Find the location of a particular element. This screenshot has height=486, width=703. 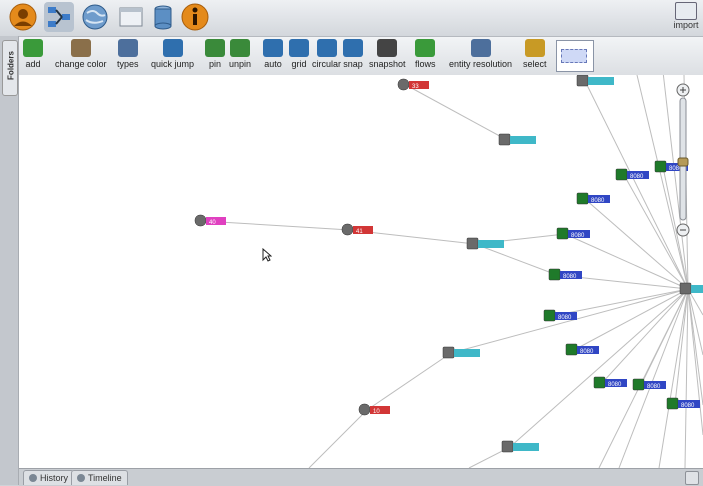

toolbar-2-button: types is located at coordinates (128, 54).